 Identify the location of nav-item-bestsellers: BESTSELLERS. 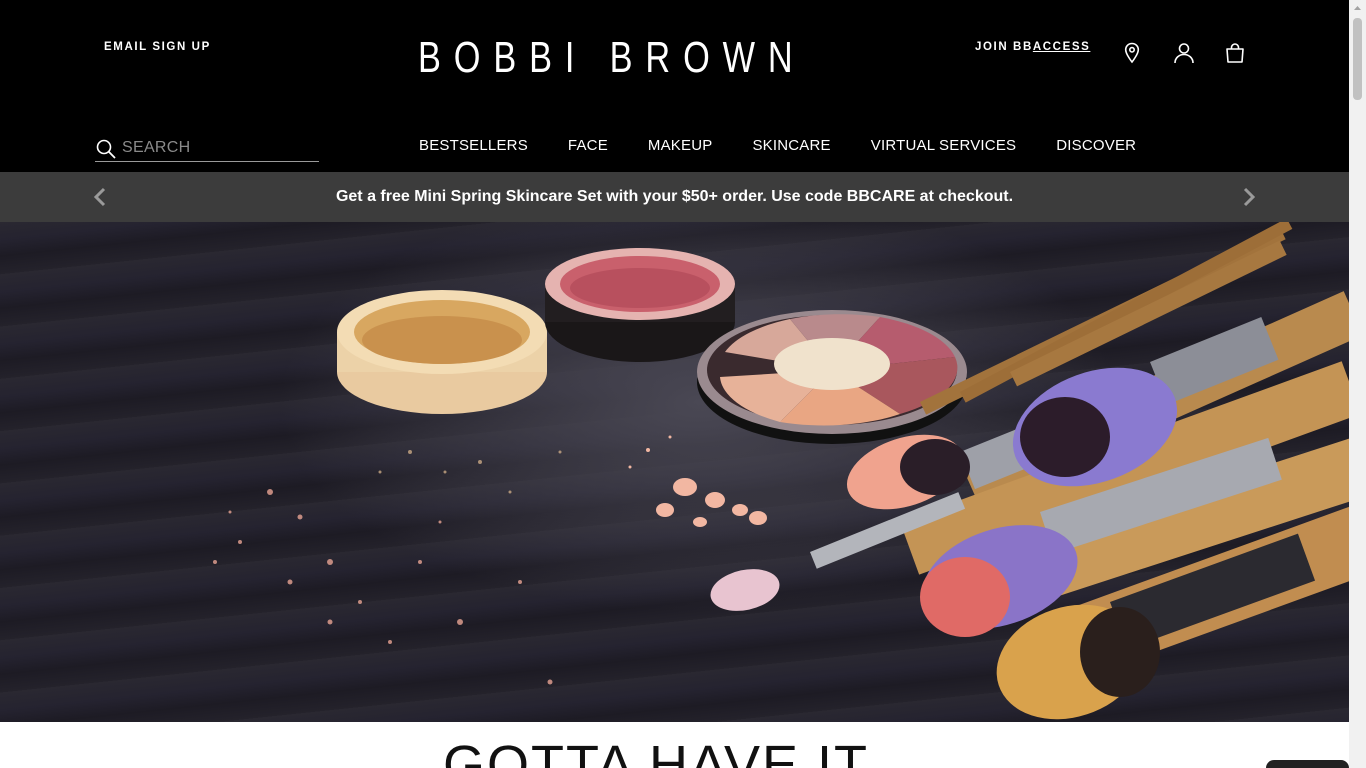
(473, 145).